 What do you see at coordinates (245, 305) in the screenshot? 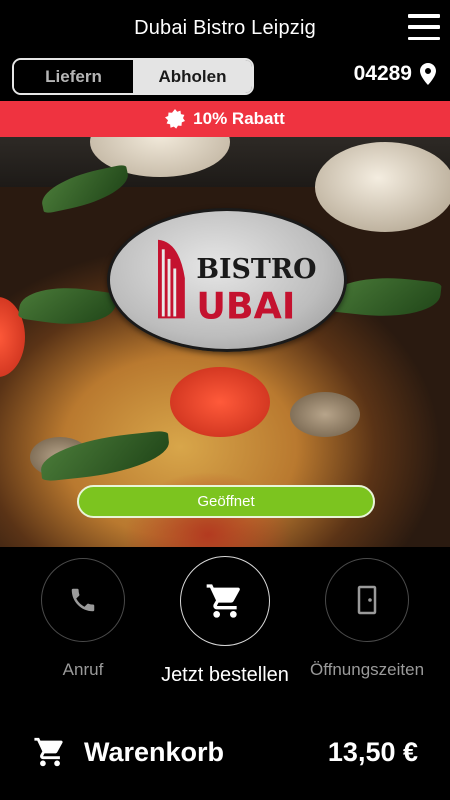
I see `logo-text-ubai: UBAI` at bounding box center [245, 305].